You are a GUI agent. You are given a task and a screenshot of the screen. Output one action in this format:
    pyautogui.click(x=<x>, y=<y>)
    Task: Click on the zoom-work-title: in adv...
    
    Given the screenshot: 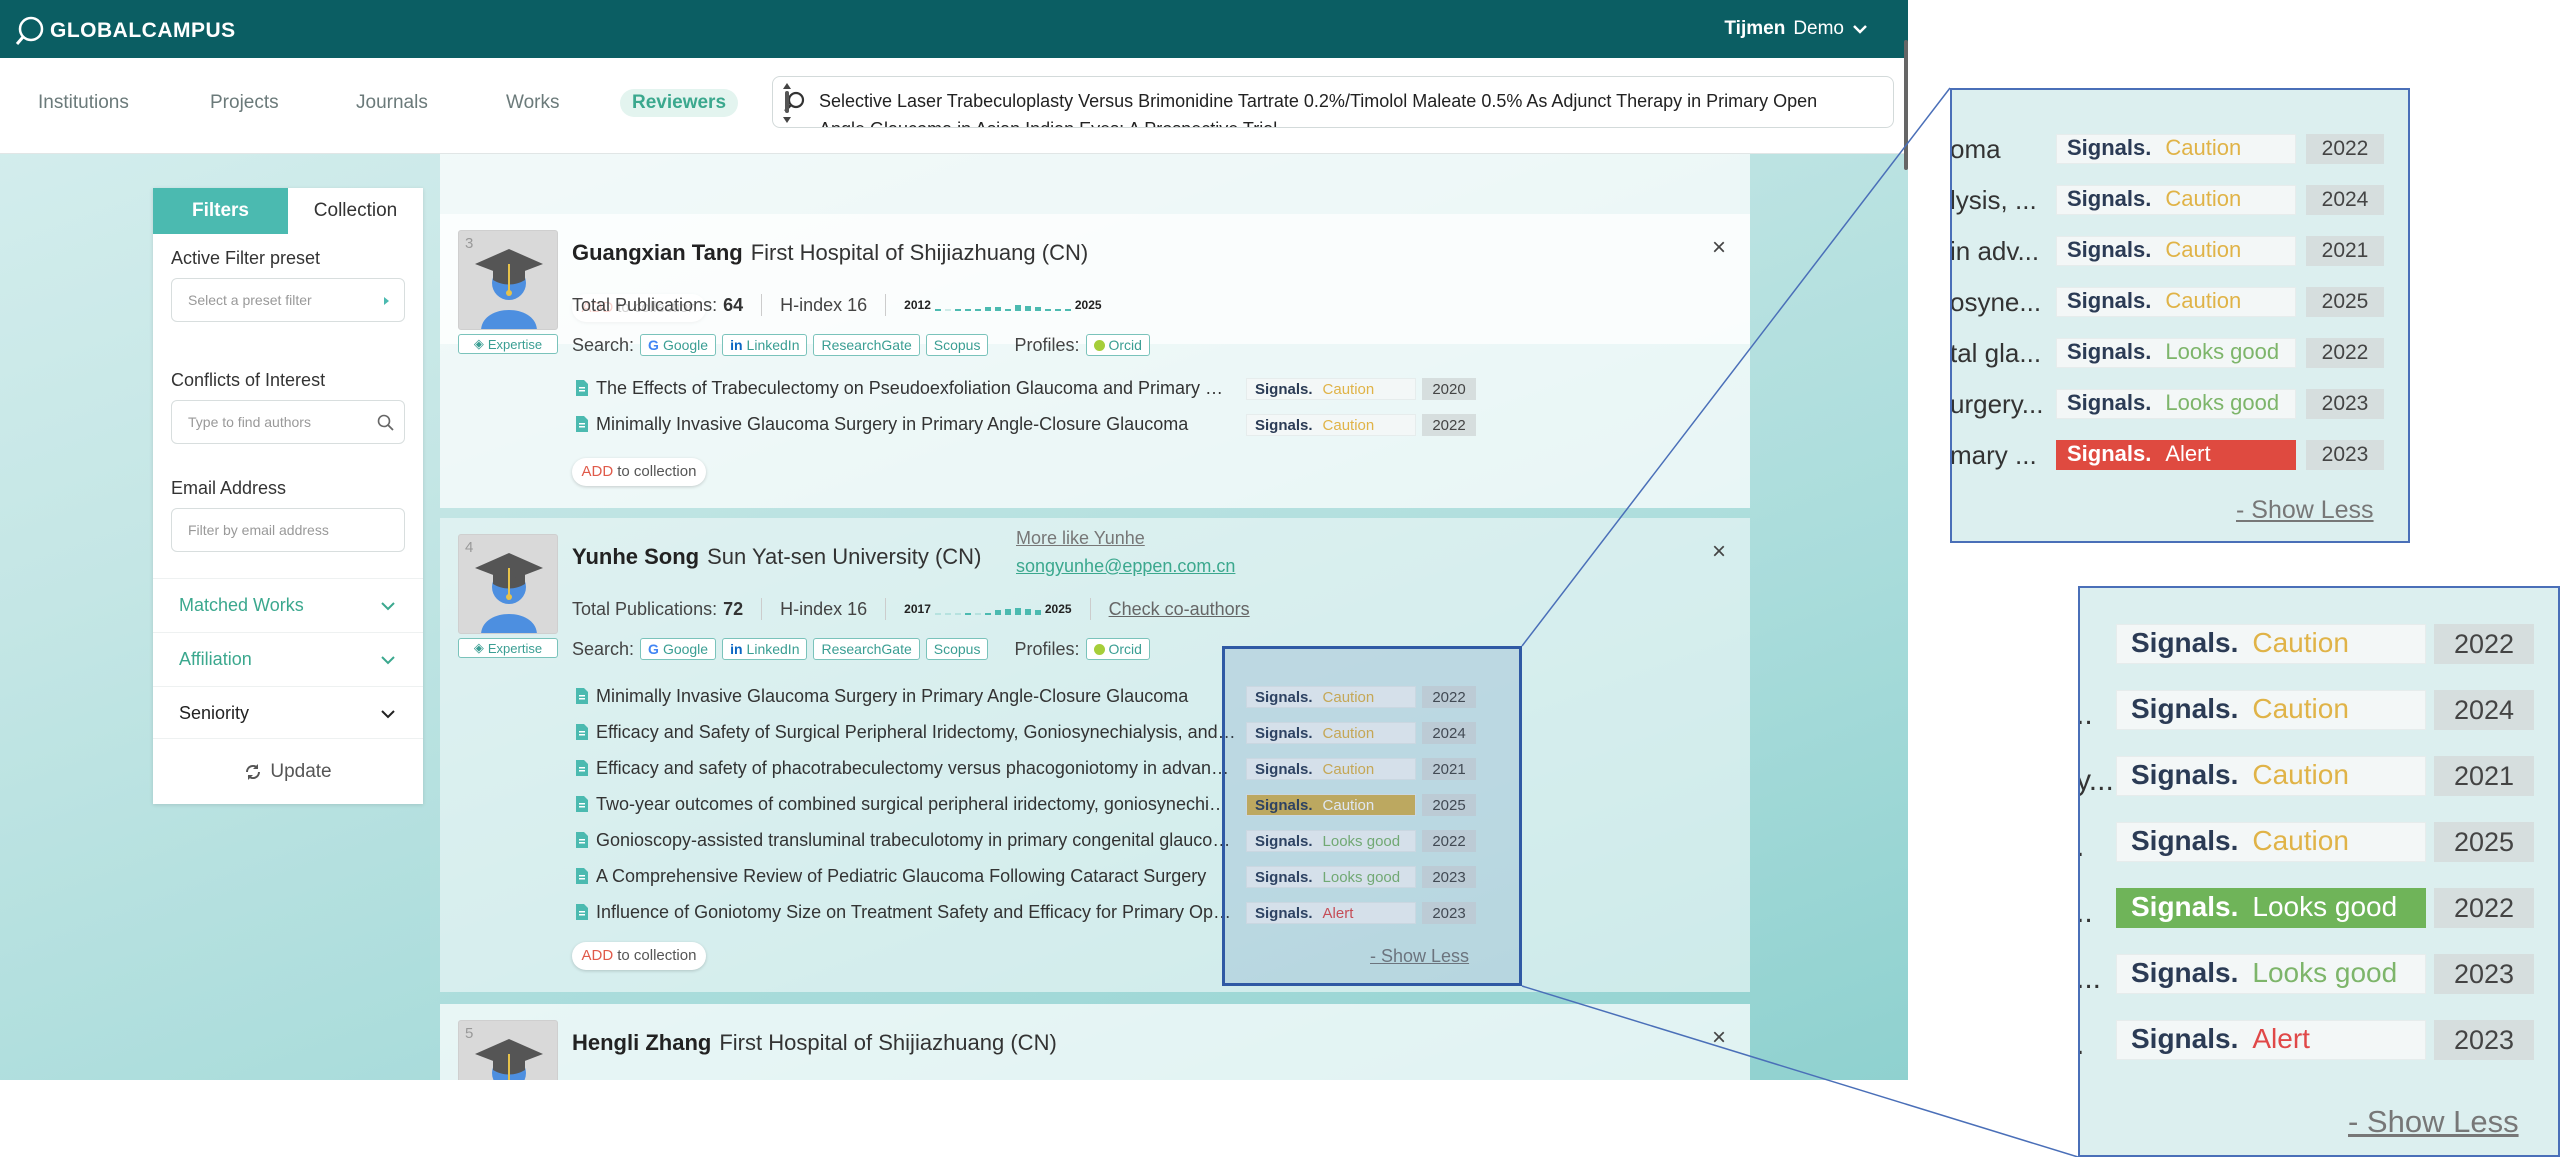 What is the action you would take?
    pyautogui.click(x=1995, y=251)
    